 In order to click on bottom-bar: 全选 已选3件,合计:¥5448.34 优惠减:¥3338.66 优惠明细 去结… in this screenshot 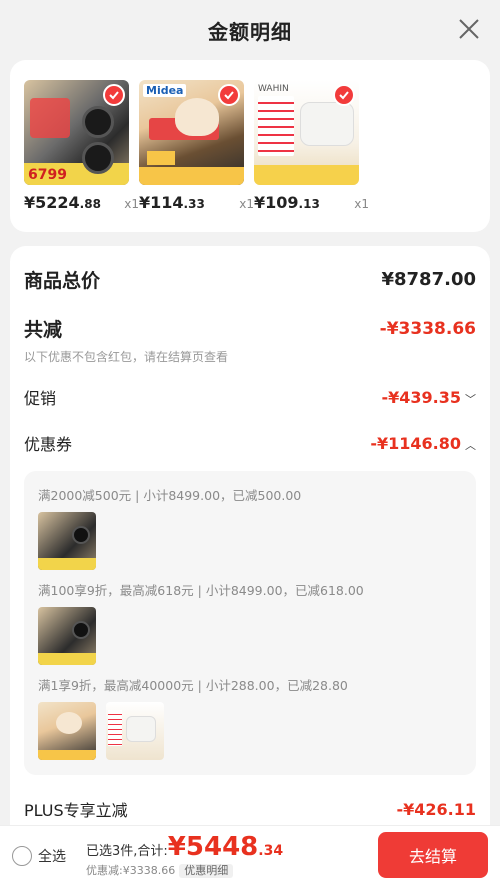, I will do `click(250, 855)`.